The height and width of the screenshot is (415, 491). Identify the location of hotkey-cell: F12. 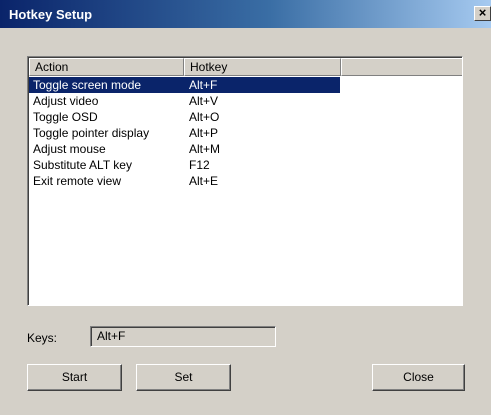
(199, 165).